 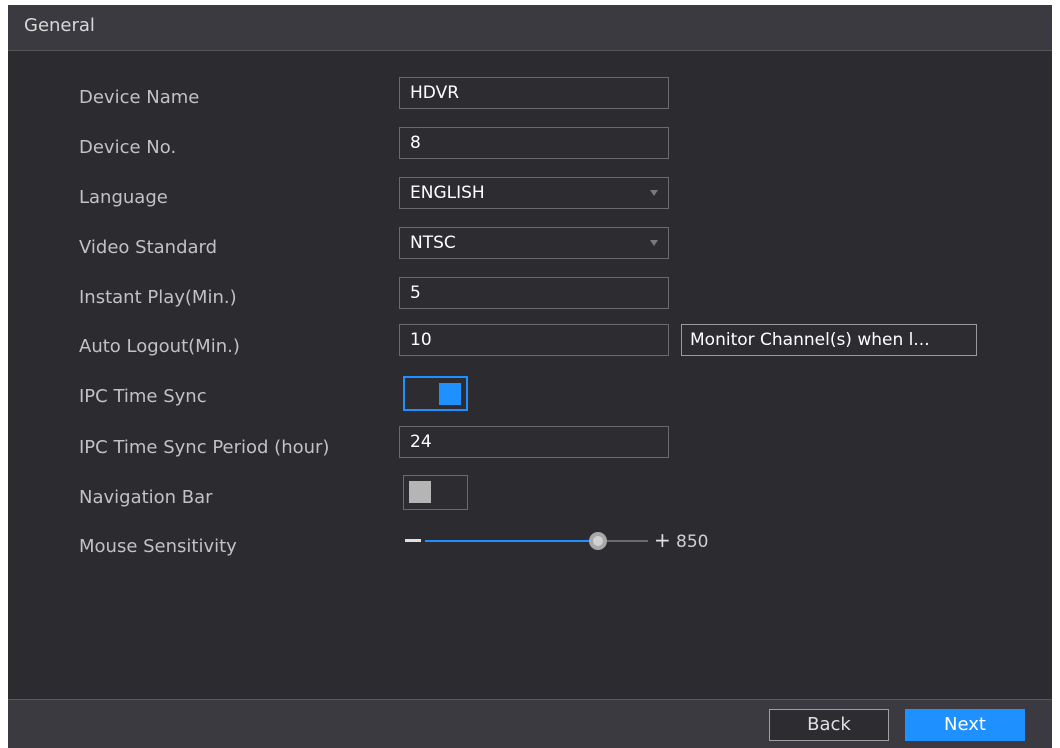 I want to click on decrease-icon, so click(x=413, y=540).